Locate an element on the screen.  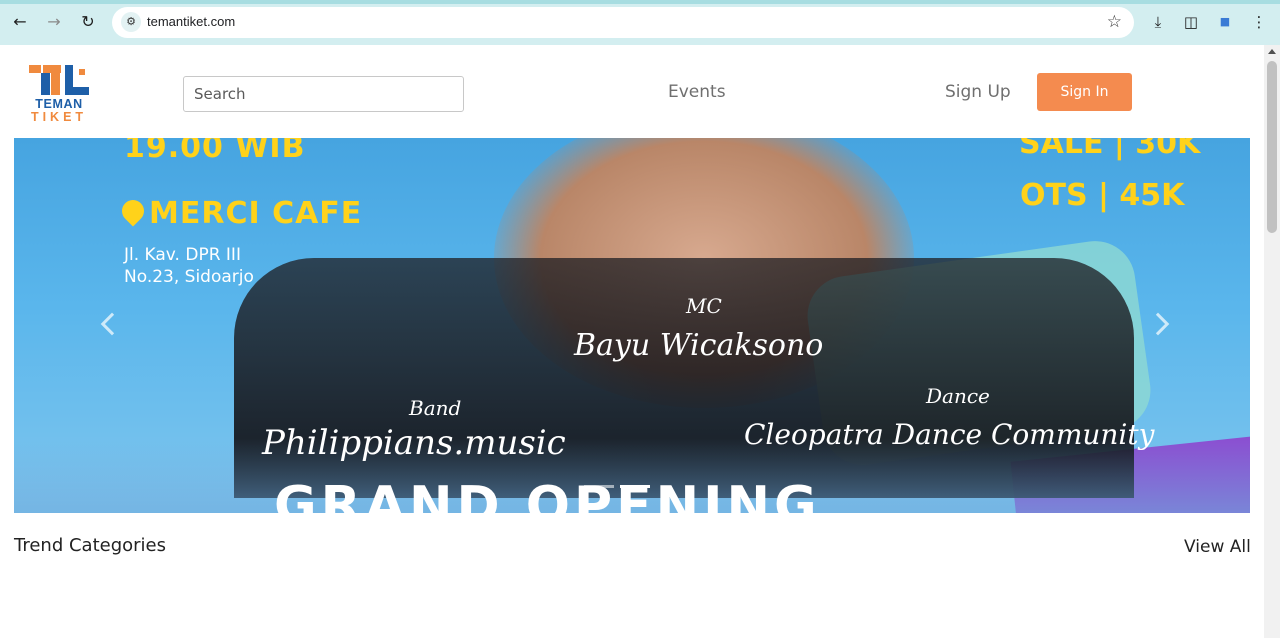
carousel-indicator-active is located at coordinates (635, 486).